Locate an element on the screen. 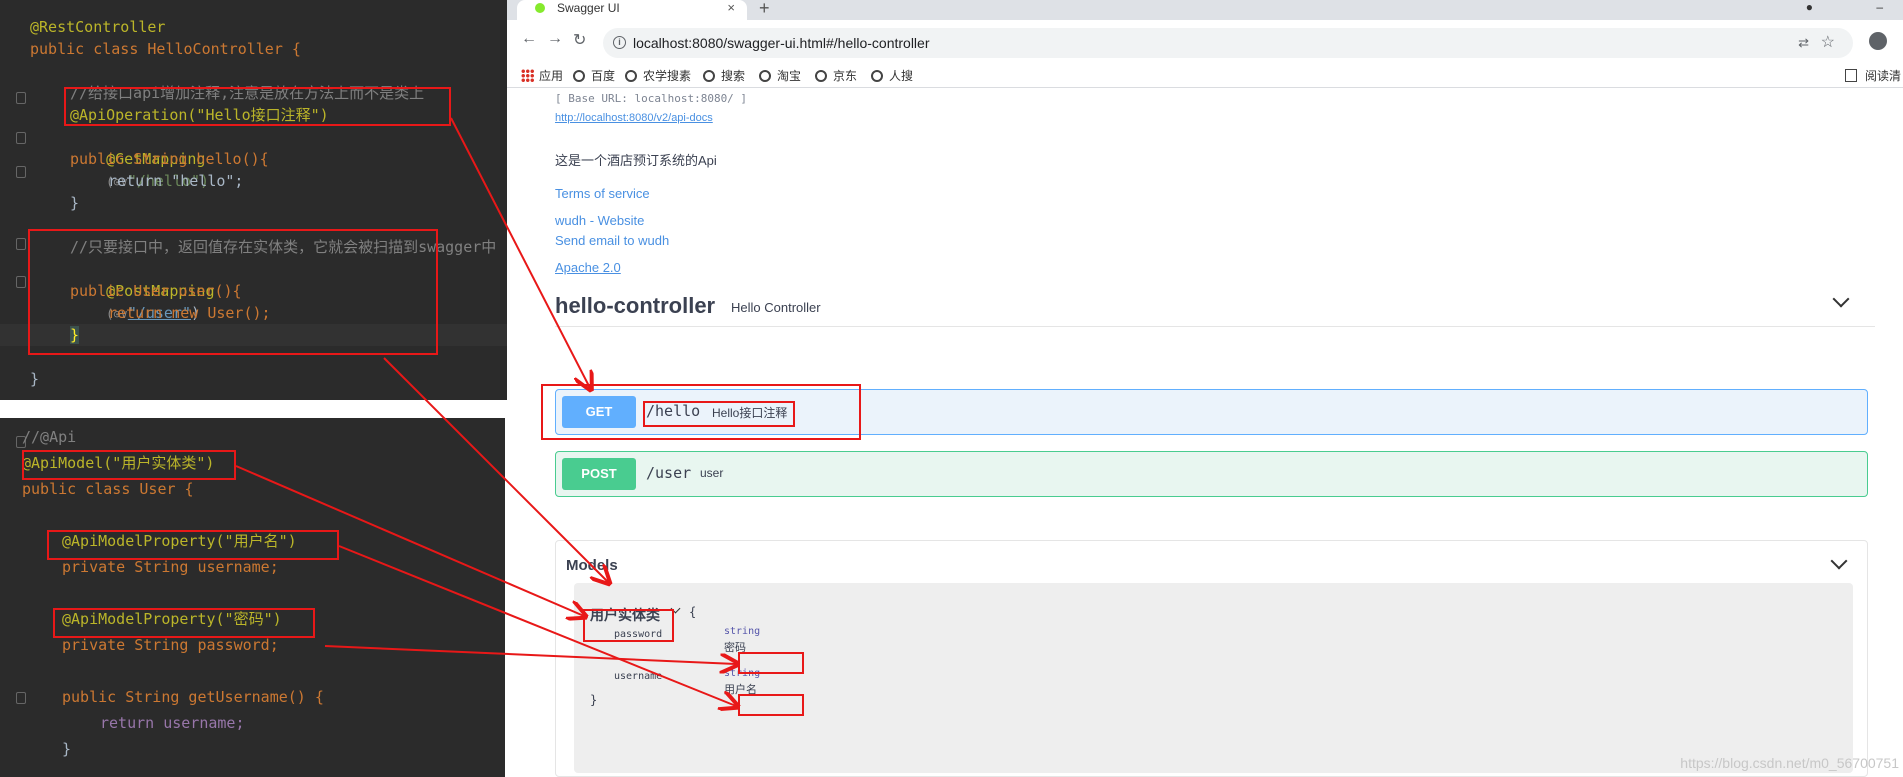 The width and height of the screenshot is (1903, 777). method-badge-post: POST is located at coordinates (599, 474).